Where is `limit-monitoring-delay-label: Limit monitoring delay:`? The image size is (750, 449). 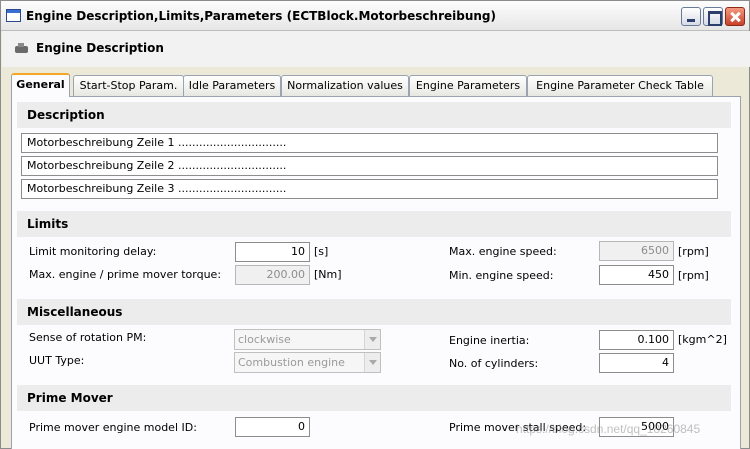
limit-monitoring-delay-label: Limit monitoring delay: is located at coordinates (93, 251).